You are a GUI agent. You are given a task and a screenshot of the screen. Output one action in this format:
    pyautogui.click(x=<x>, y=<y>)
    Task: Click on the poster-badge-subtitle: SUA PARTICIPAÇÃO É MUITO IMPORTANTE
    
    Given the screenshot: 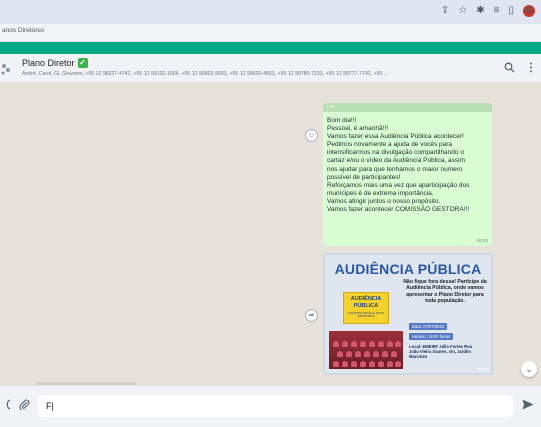 What is the action you would take?
    pyautogui.click(x=366, y=315)
    